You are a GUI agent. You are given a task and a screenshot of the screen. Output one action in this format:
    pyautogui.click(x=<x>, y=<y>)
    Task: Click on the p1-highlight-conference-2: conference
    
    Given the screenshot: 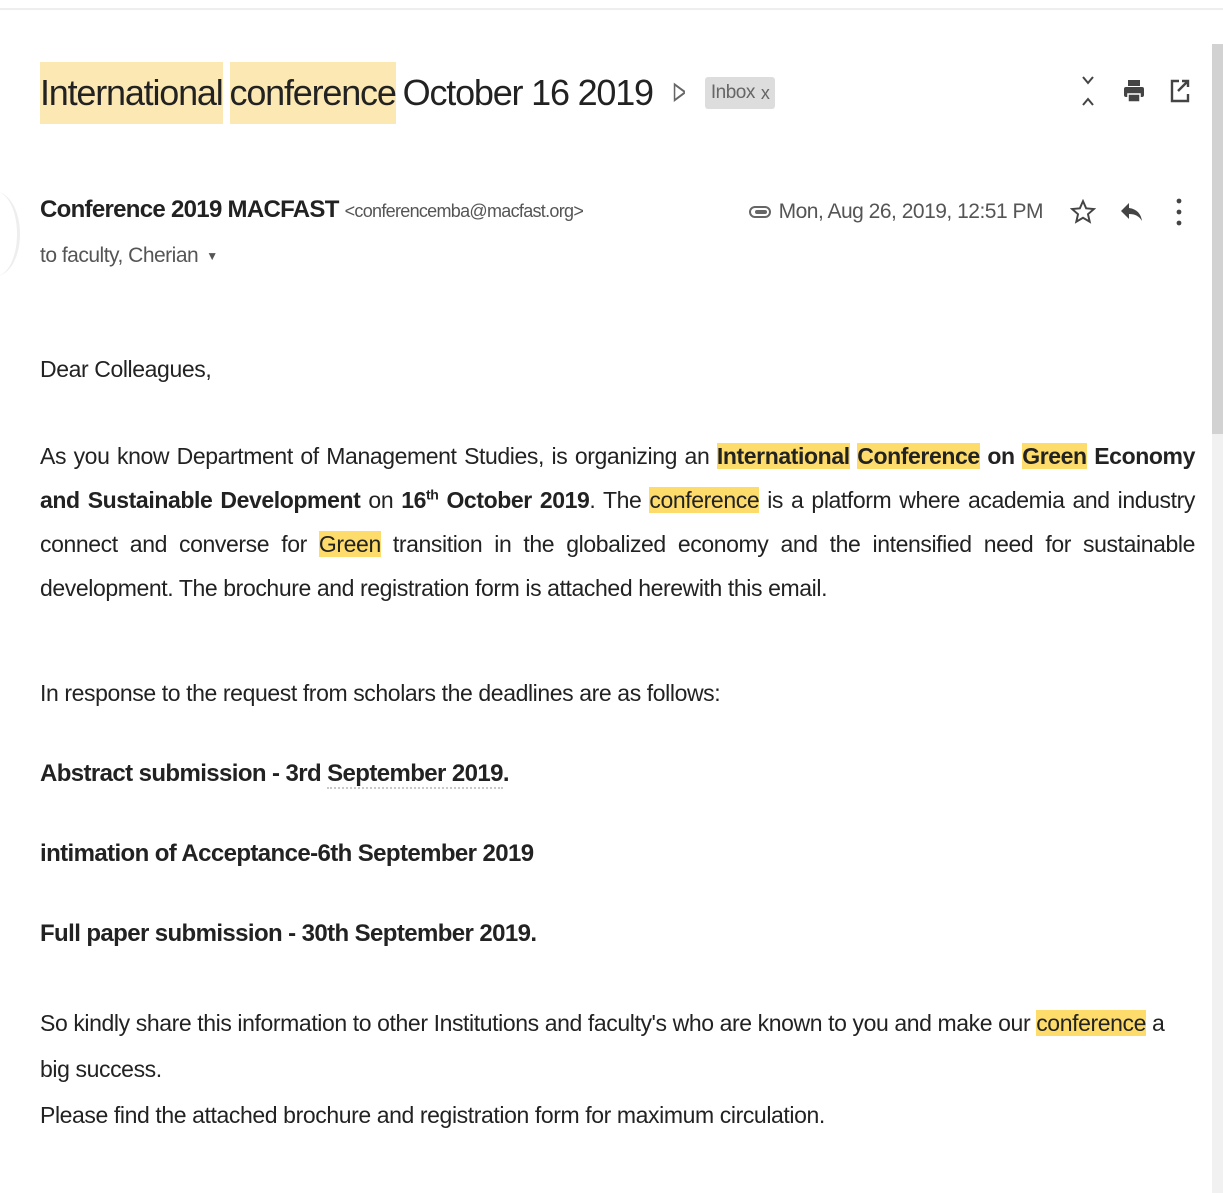 What is the action you would take?
    pyautogui.click(x=704, y=500)
    